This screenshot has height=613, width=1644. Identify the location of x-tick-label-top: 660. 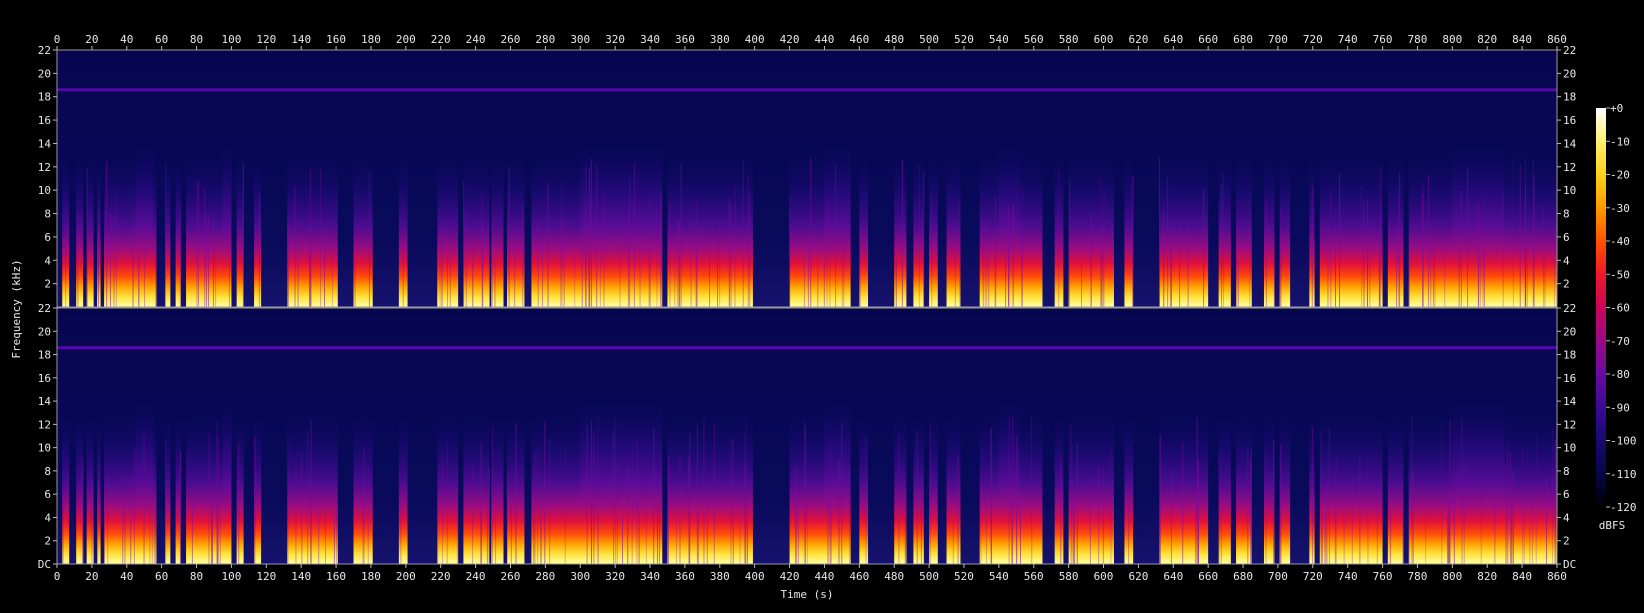
(1208, 39).